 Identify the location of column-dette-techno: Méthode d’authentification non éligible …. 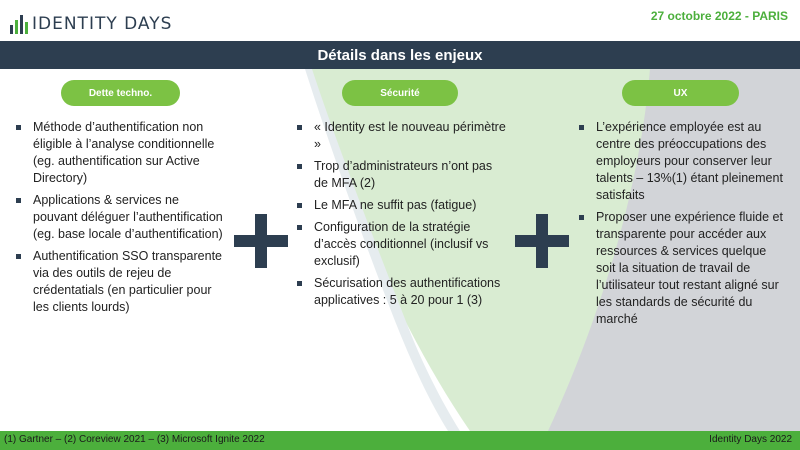
(119, 220).